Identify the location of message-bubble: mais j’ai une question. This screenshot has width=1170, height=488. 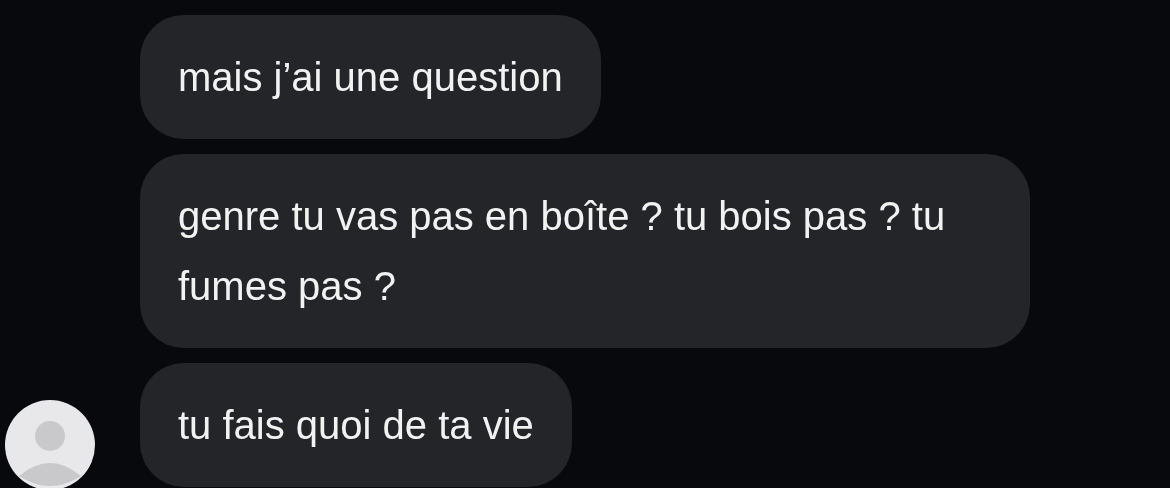
(370, 77).